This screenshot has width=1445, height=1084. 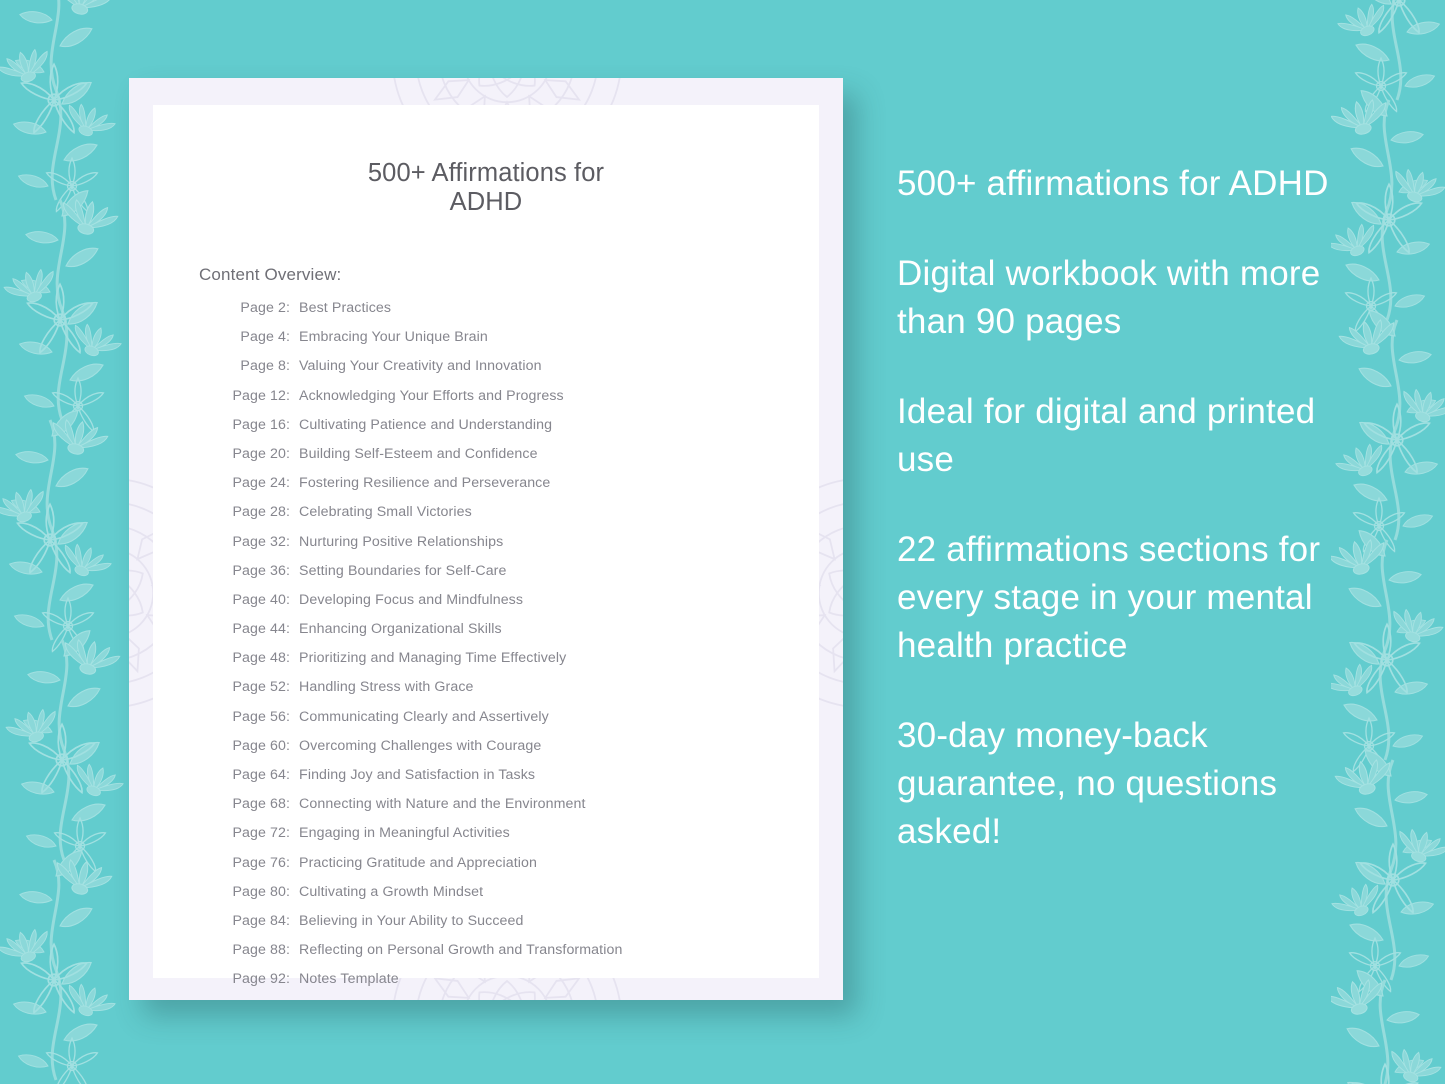 I want to click on toc-page-number: Page 92, so click(x=259, y=979).